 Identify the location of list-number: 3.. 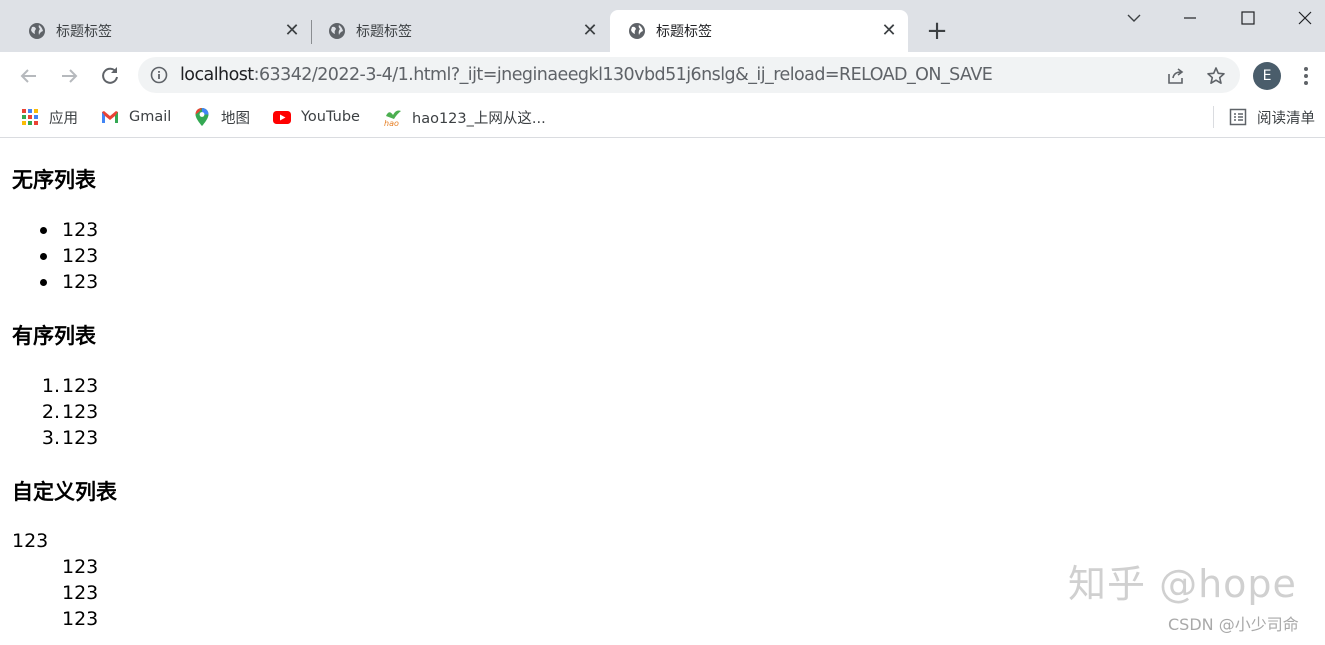
(50, 438).